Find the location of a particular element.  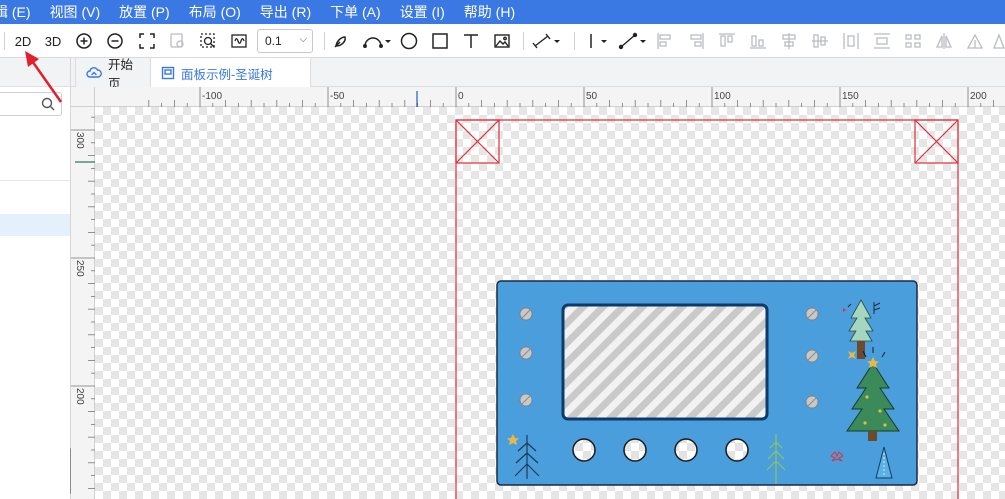

ruler-left-label: 300 is located at coordinates (79, 140).